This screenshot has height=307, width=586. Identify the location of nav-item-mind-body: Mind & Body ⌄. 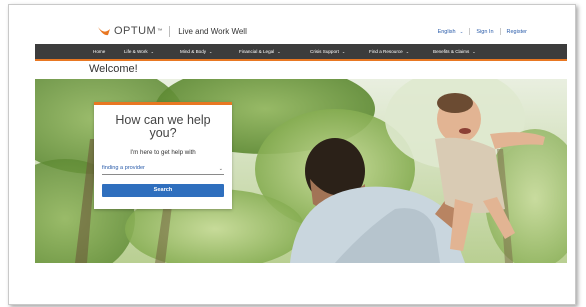
(196, 51).